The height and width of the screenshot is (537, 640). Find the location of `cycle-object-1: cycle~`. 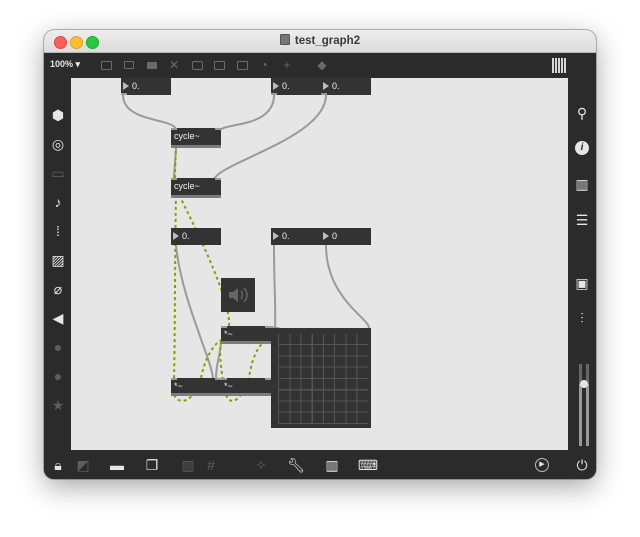

cycle-object-1: cycle~ is located at coordinates (196, 138).